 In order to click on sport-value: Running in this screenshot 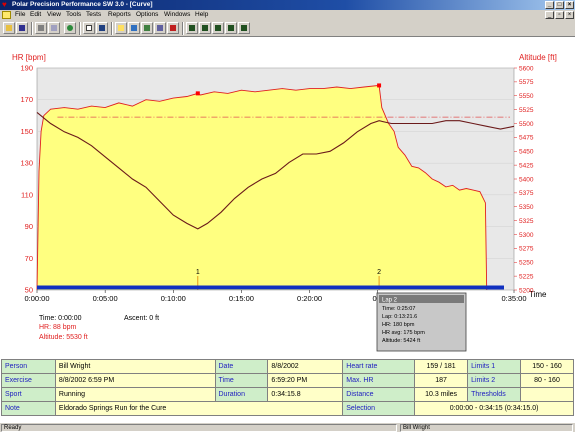, I will do `click(135, 394)`.